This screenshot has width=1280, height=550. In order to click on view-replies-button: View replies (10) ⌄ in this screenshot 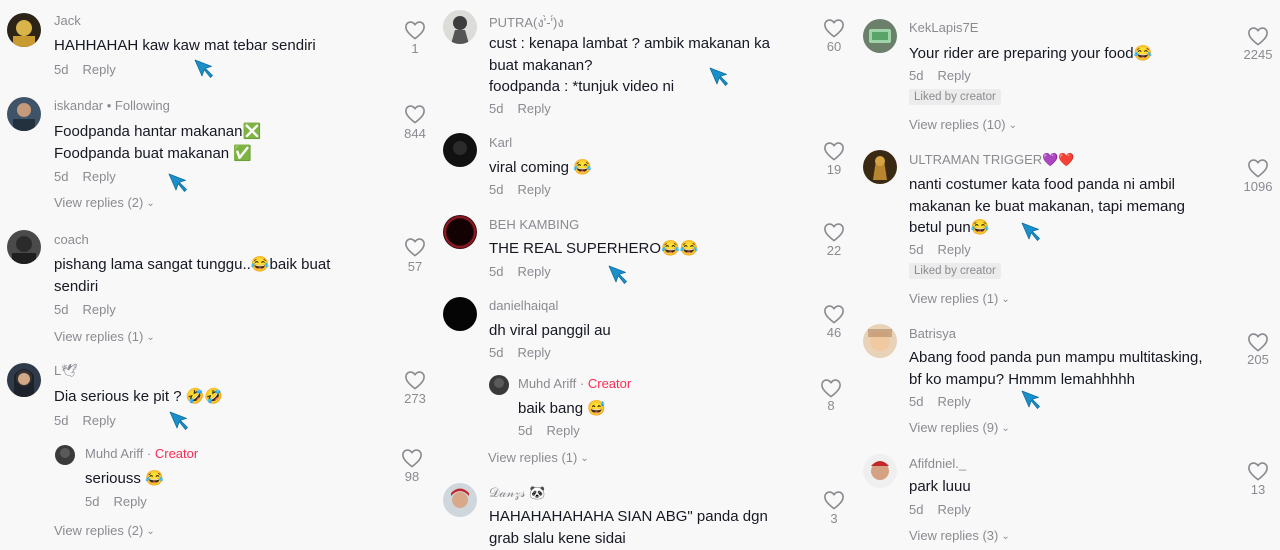, I will do `click(963, 124)`.